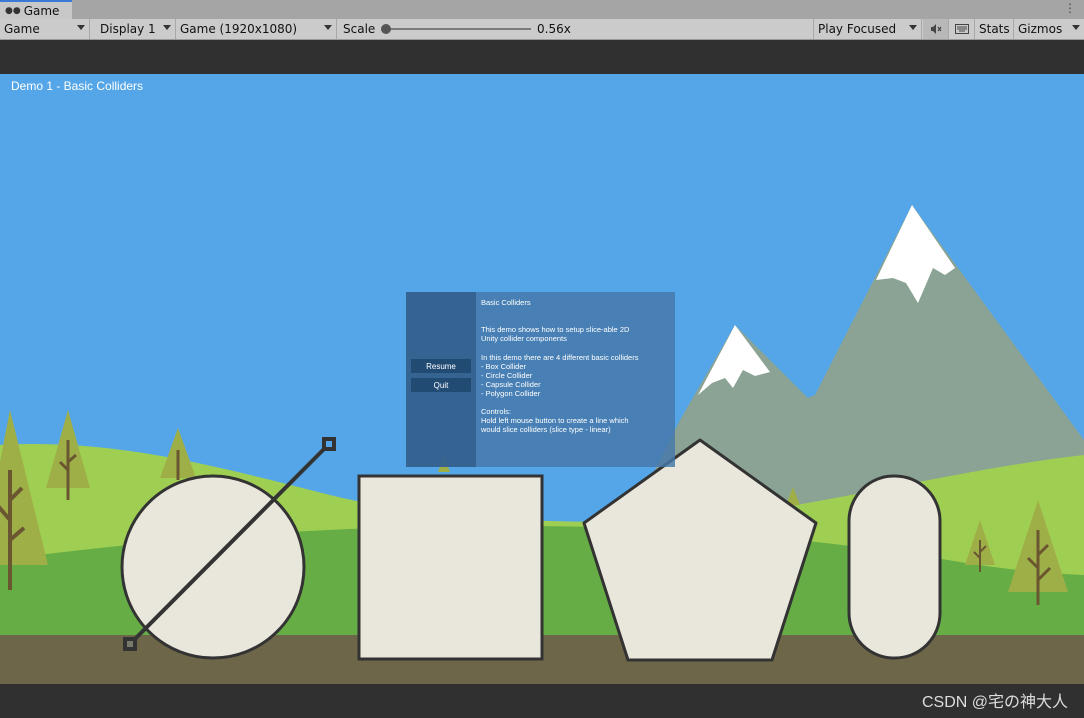 The height and width of the screenshot is (718, 1084). I want to click on game-tab: ●● Game, so click(36, 9).